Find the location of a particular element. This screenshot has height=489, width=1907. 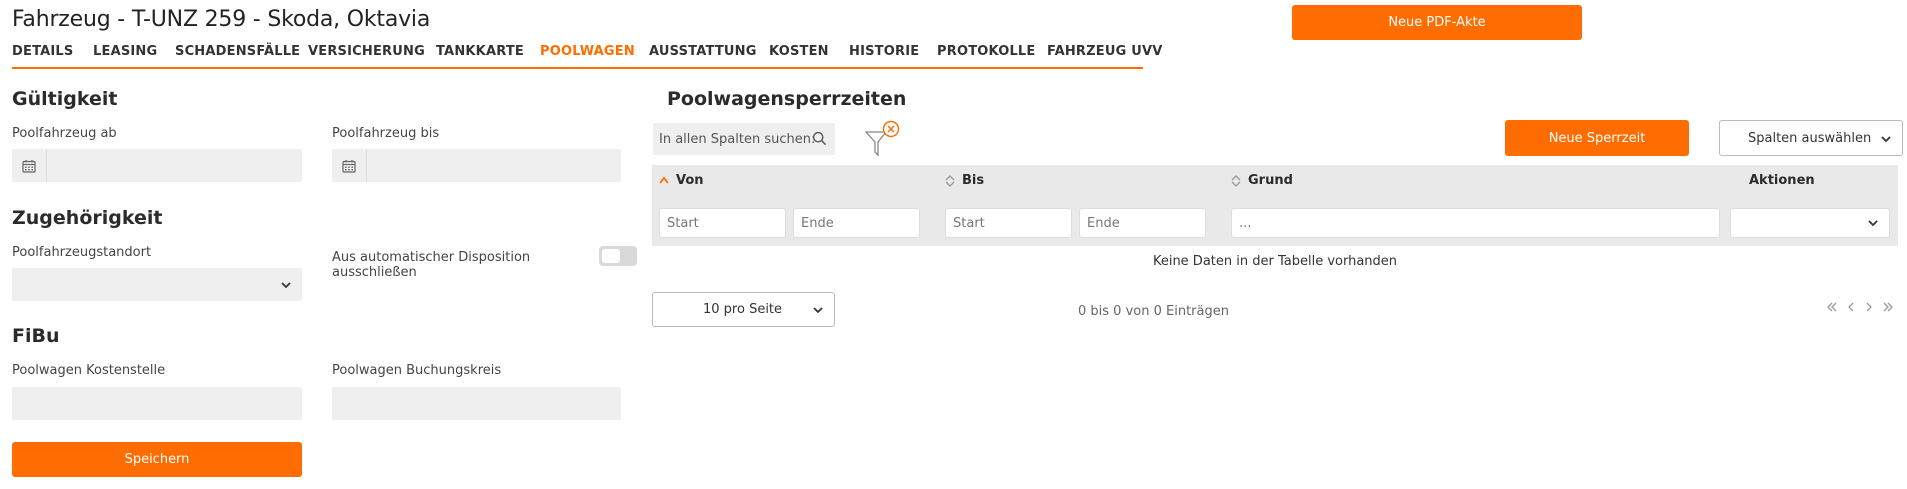

page-size-value: 10 pro Seite is located at coordinates (743, 309).